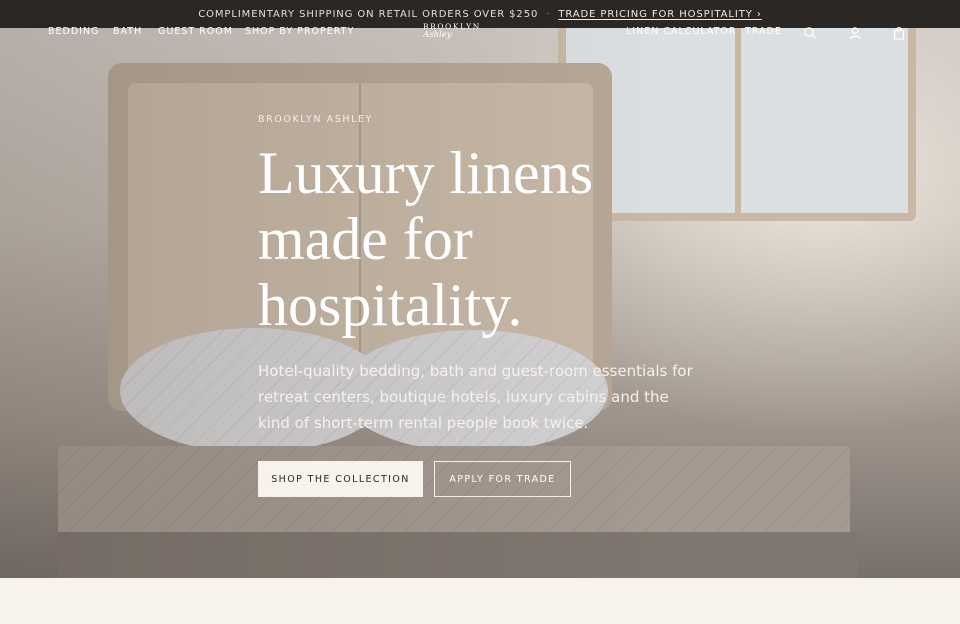 This screenshot has height=624, width=960. I want to click on hero-headline: Luxury linens made for hospitality., so click(425, 239).